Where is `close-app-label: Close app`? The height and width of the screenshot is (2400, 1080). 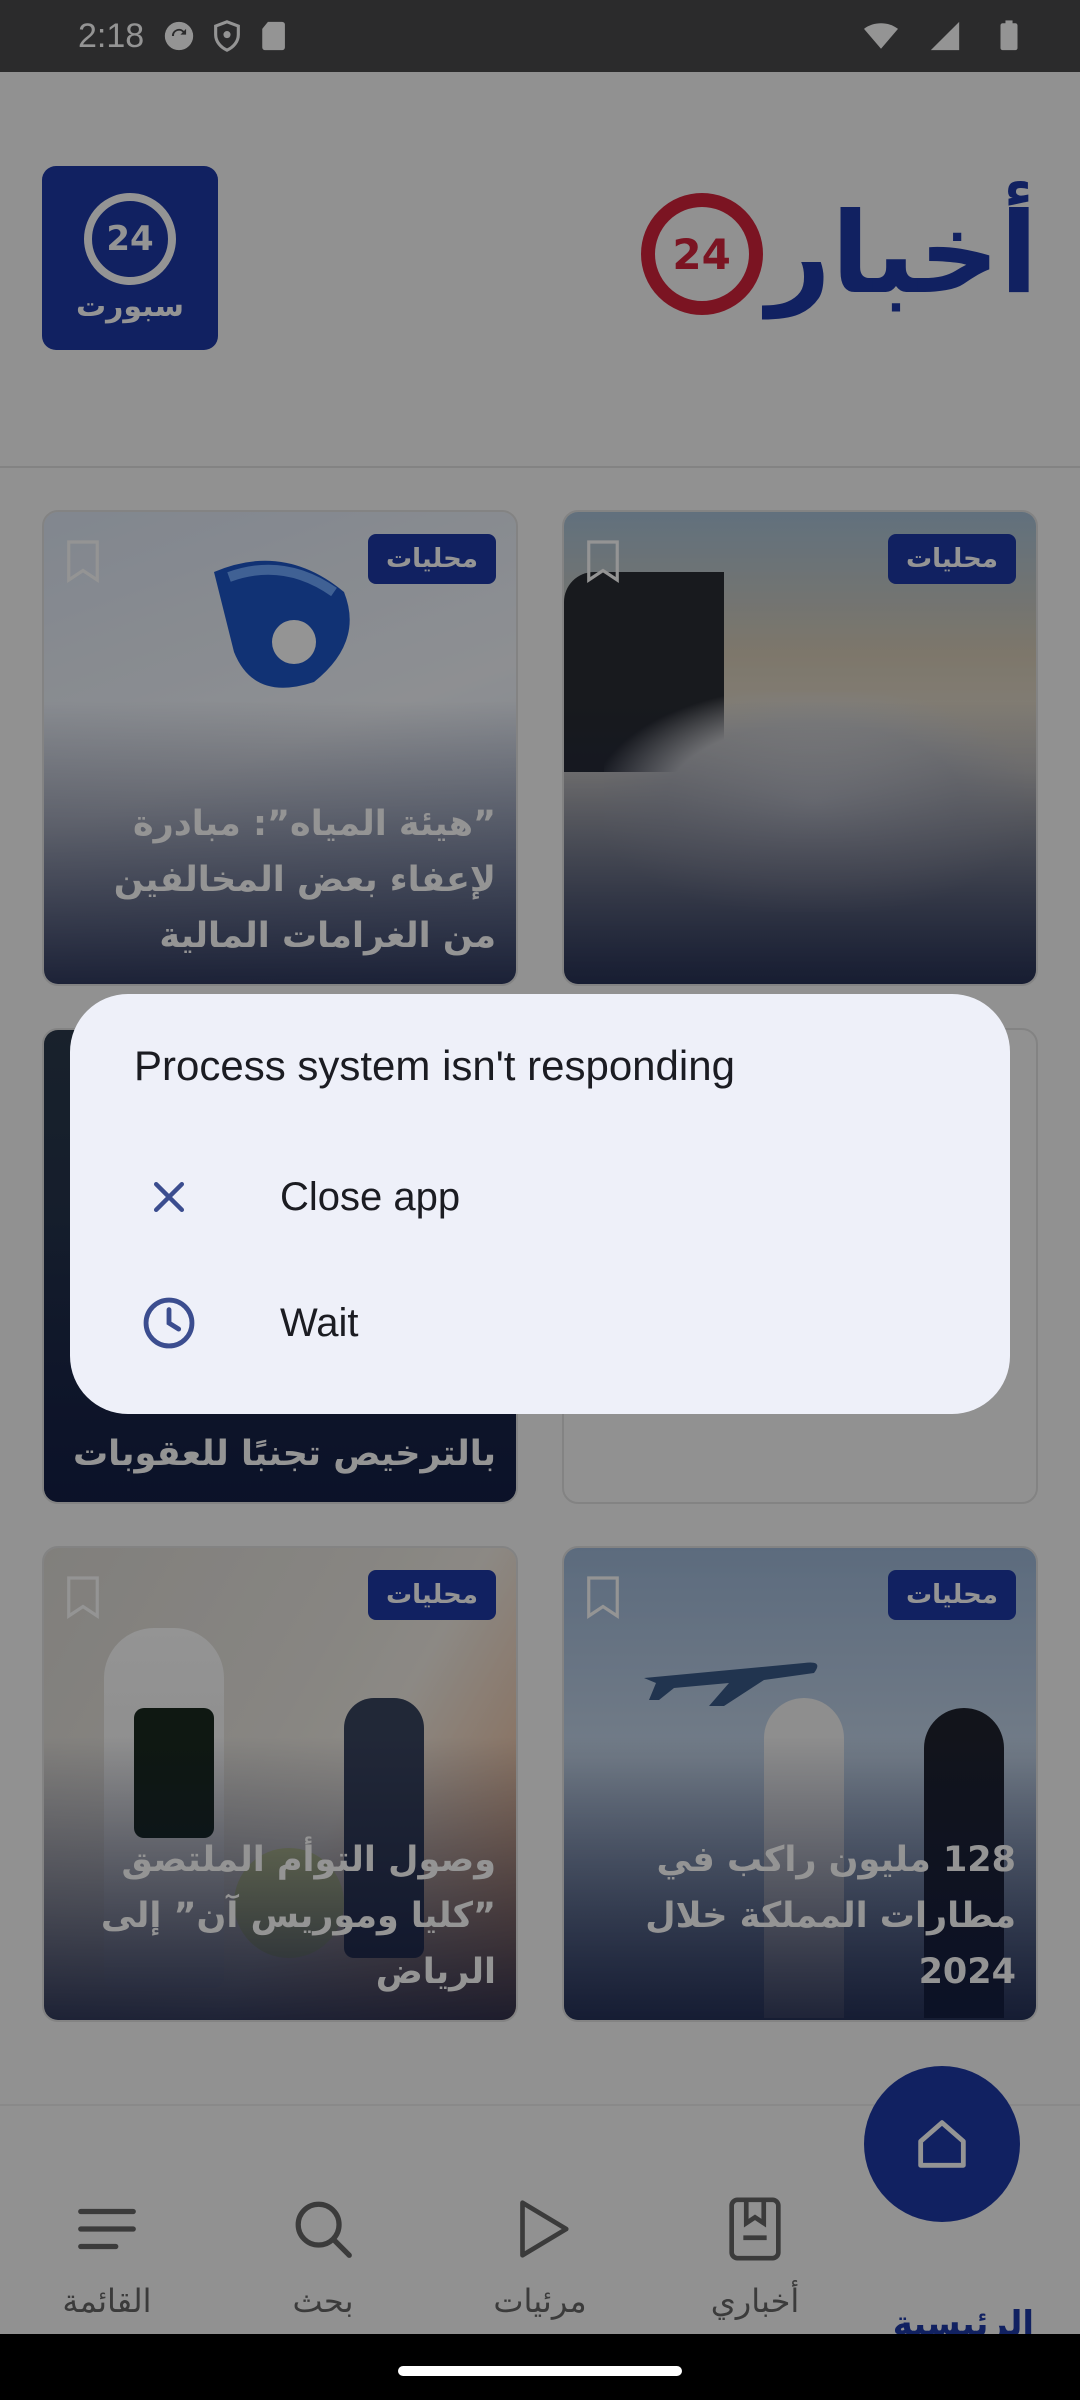
close-app-label: Close app is located at coordinates (370, 1196).